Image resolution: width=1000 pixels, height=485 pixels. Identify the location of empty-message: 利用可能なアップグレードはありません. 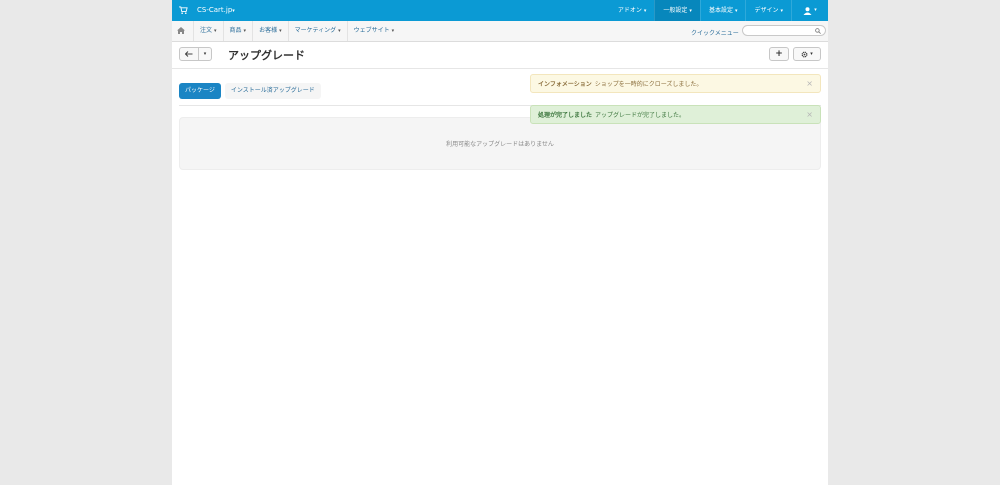
(500, 144).